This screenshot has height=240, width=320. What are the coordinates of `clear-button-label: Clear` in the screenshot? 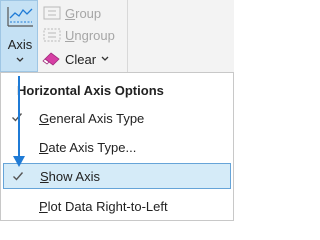 It's located at (81, 59).